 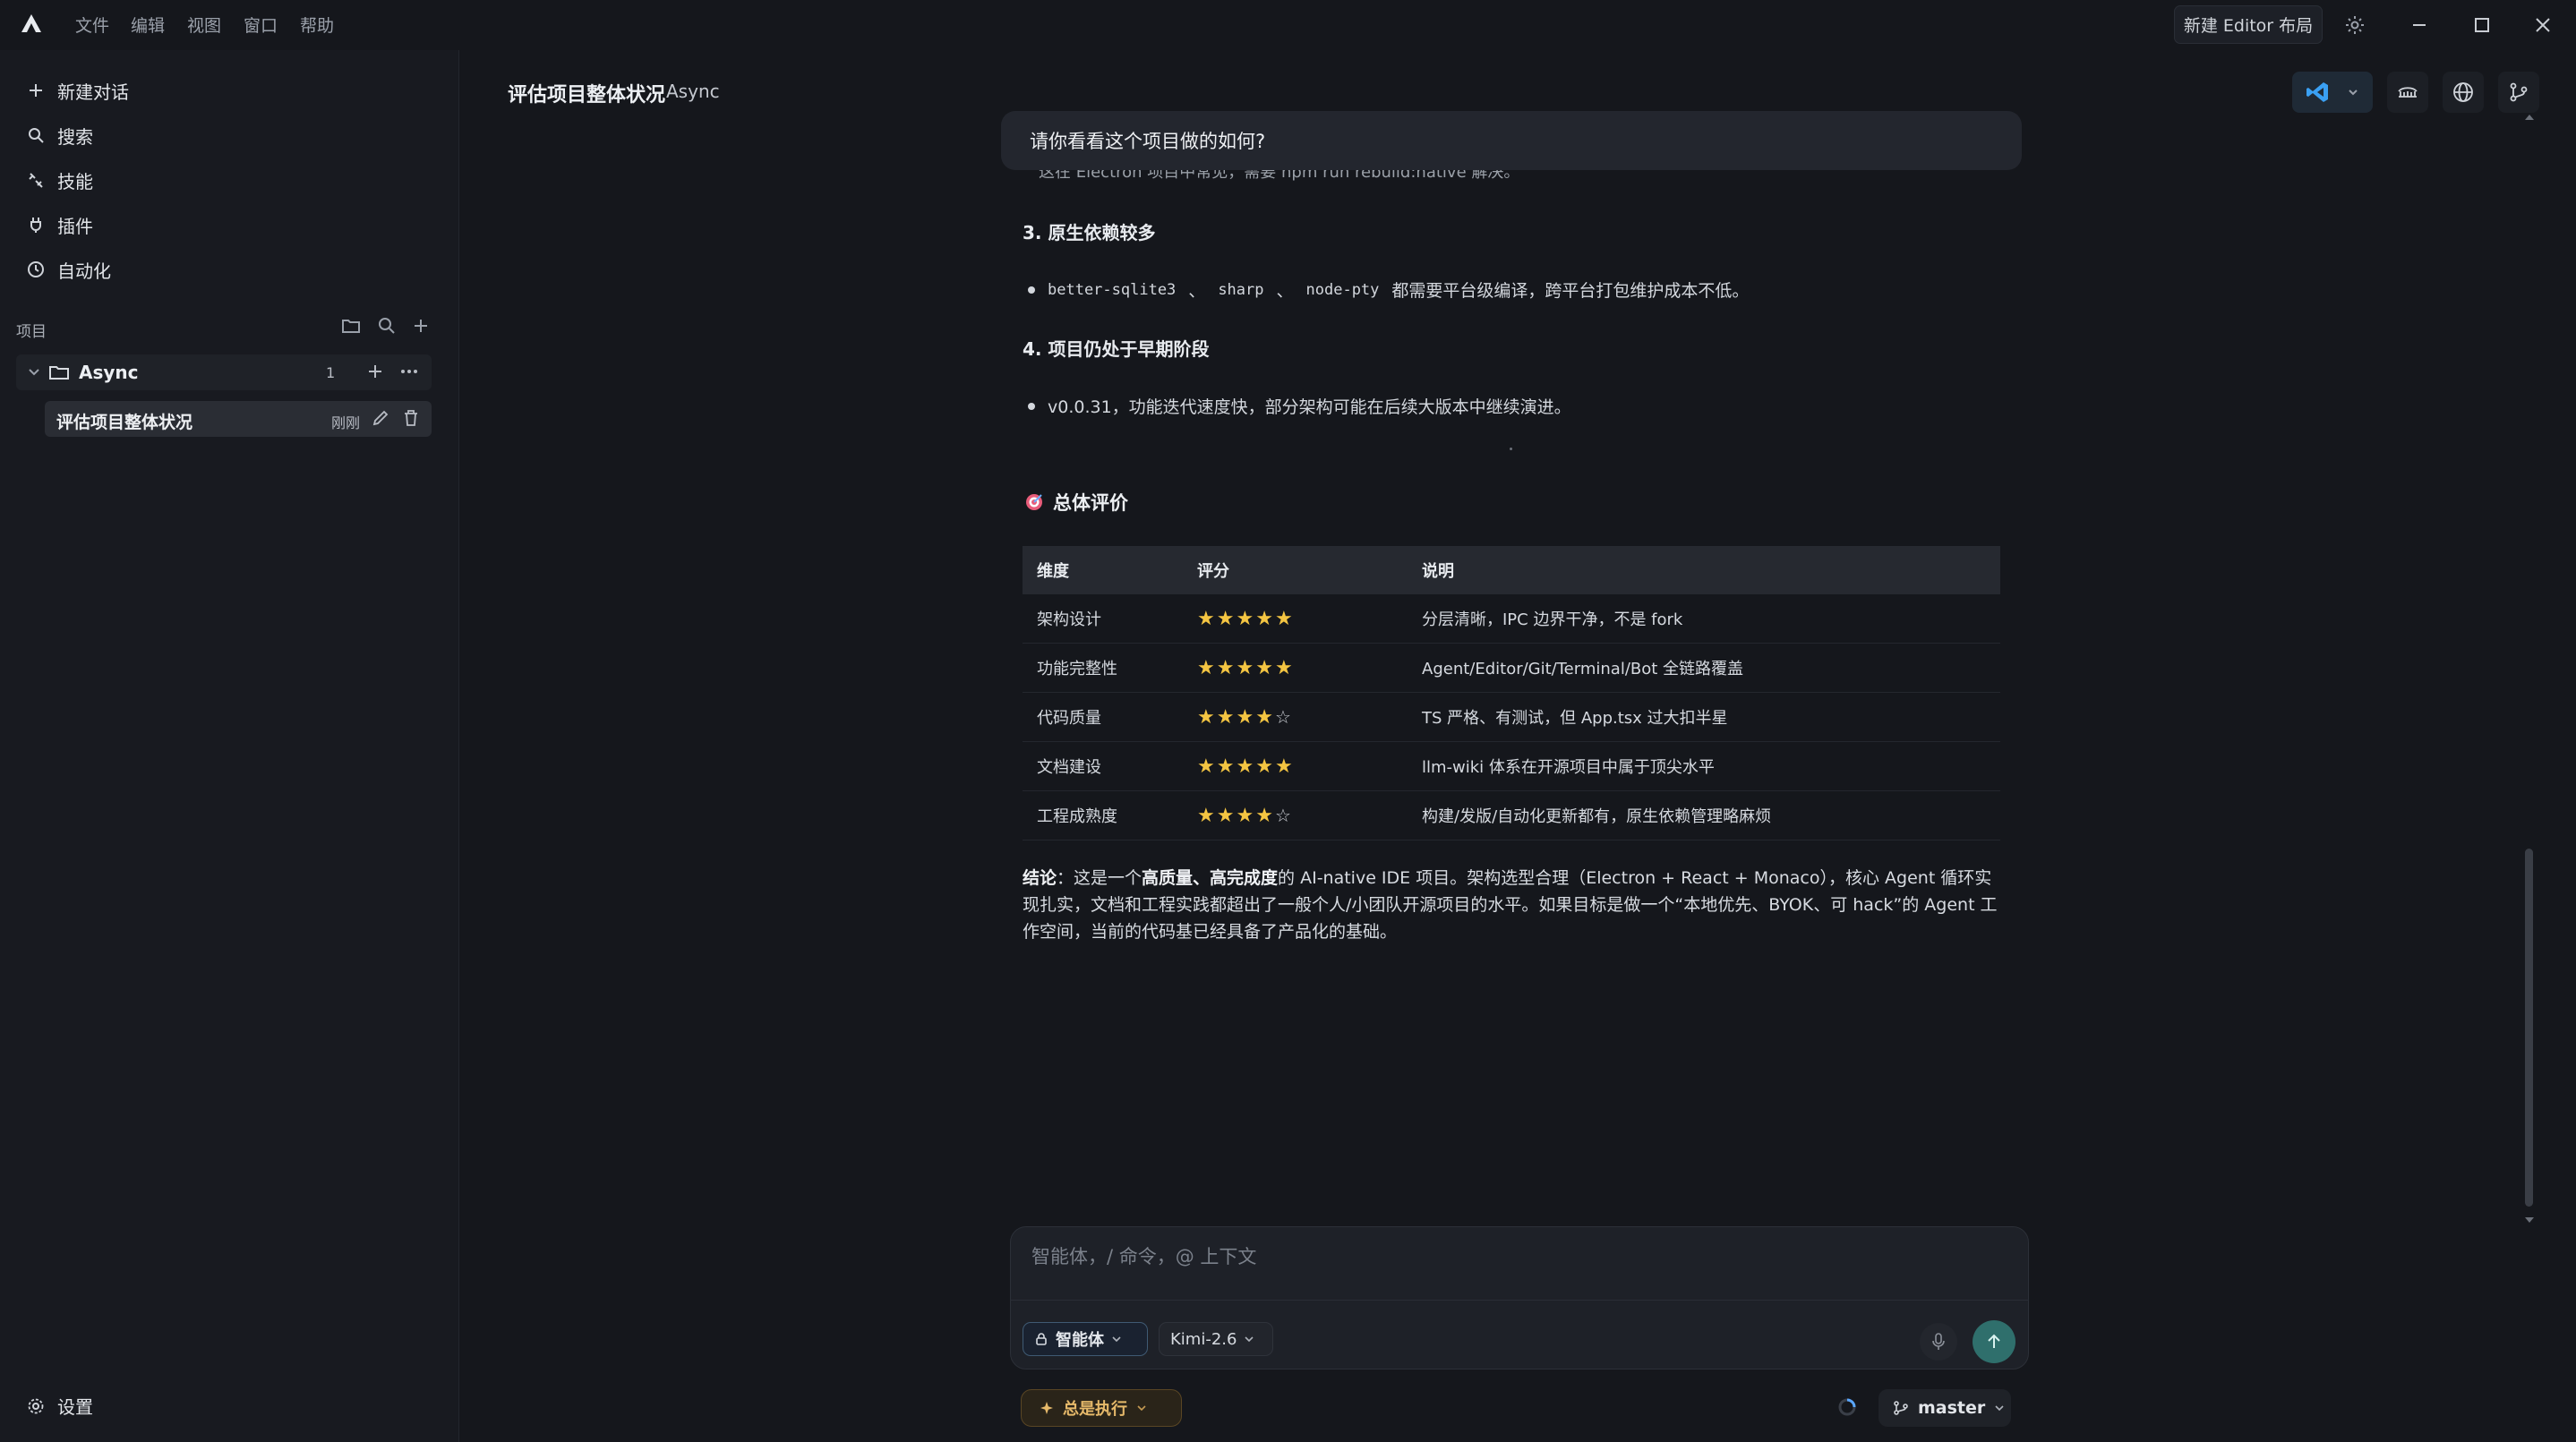 I want to click on table-row: 架构设计 ★★★★★ 分层清晰，IPC 边界干净，不是 fork, so click(x=1511, y=619).